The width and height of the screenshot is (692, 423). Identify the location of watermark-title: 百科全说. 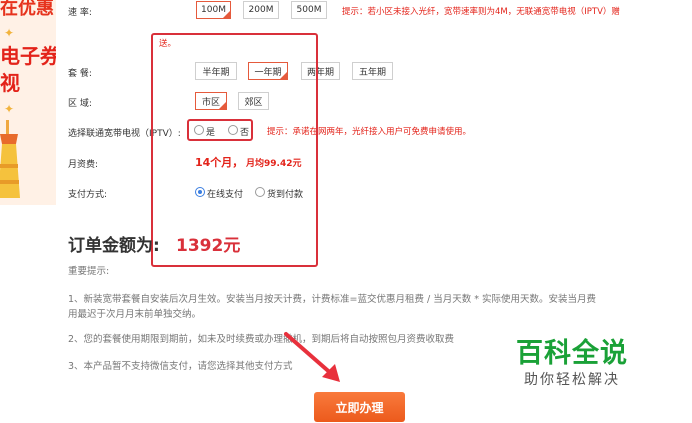
(572, 353).